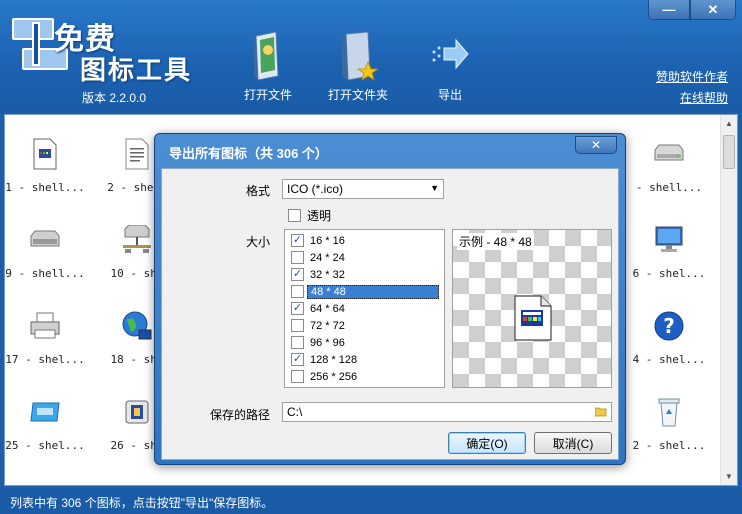  I want to click on icon-preview: 示例 - 48 * 48, so click(532, 308).